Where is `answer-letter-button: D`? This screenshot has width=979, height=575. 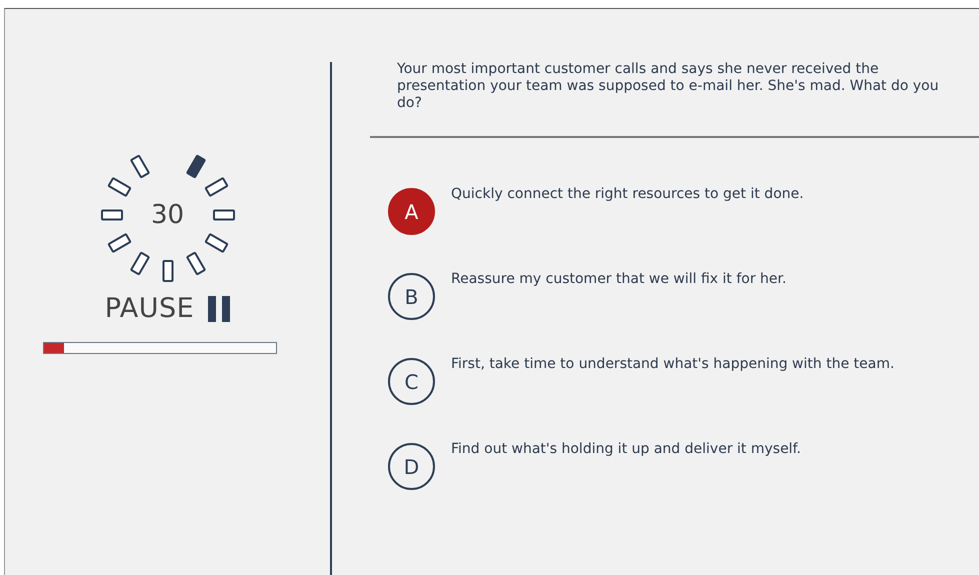 answer-letter-button: D is located at coordinates (411, 466).